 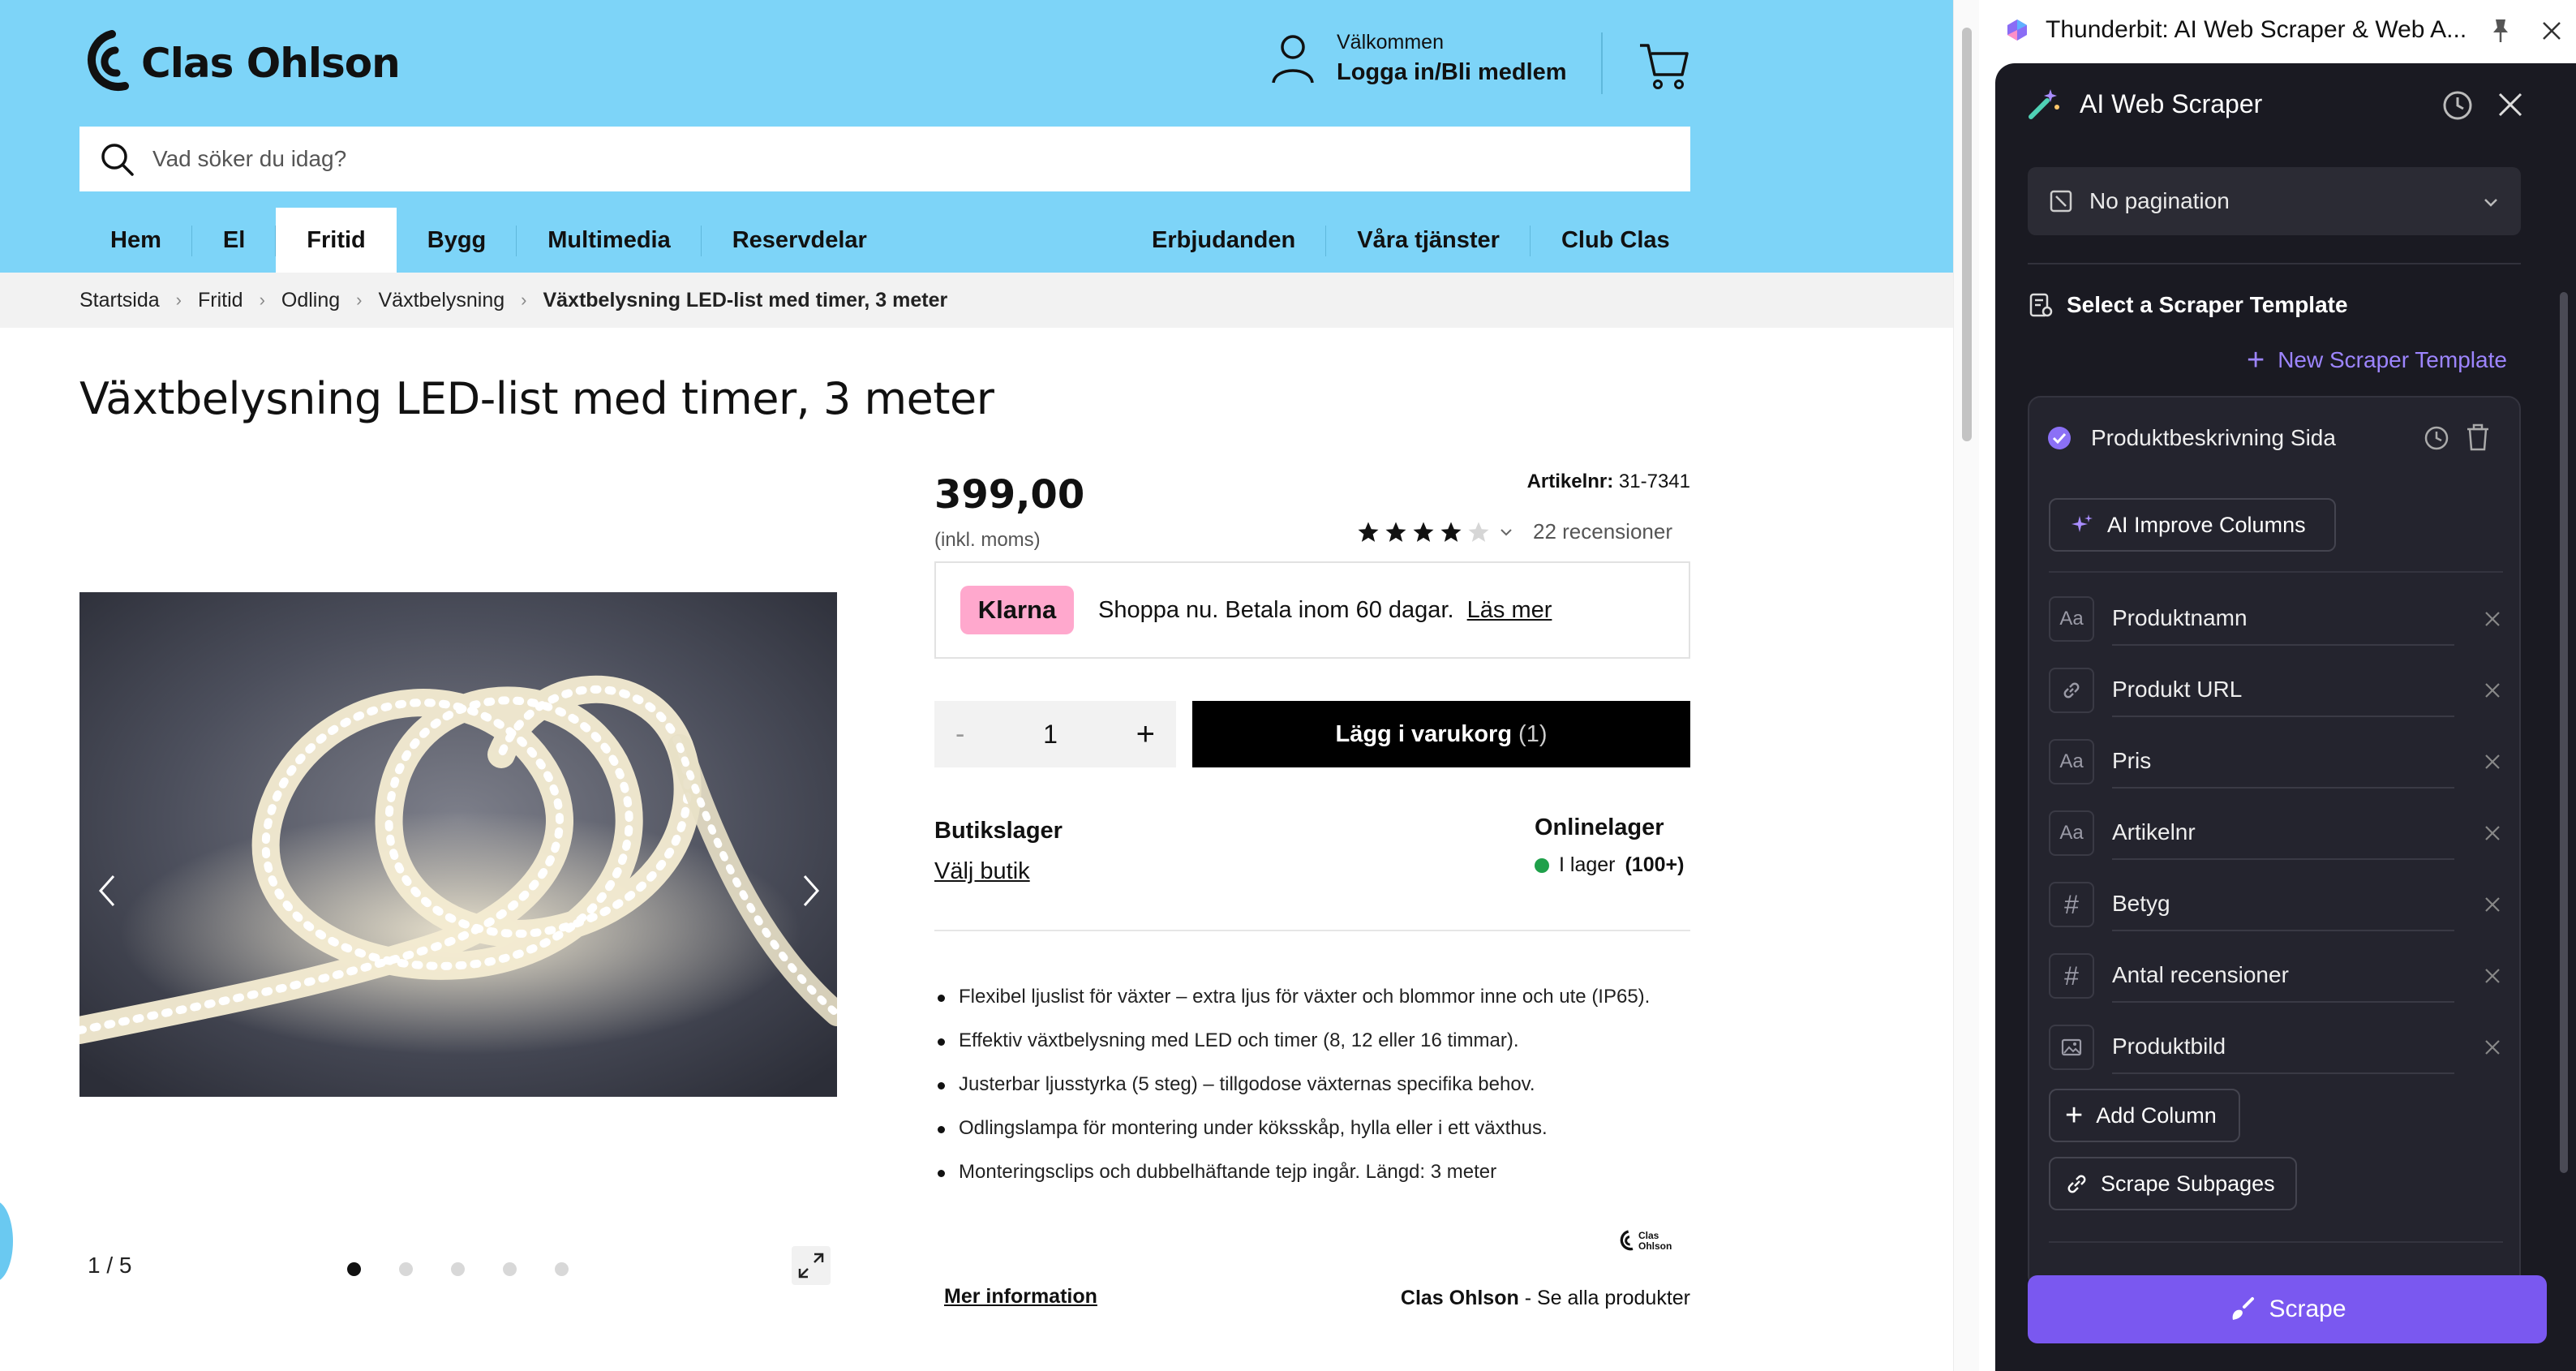 What do you see at coordinates (1478, 532) in the screenshot?
I see `star-empty-icon` at bounding box center [1478, 532].